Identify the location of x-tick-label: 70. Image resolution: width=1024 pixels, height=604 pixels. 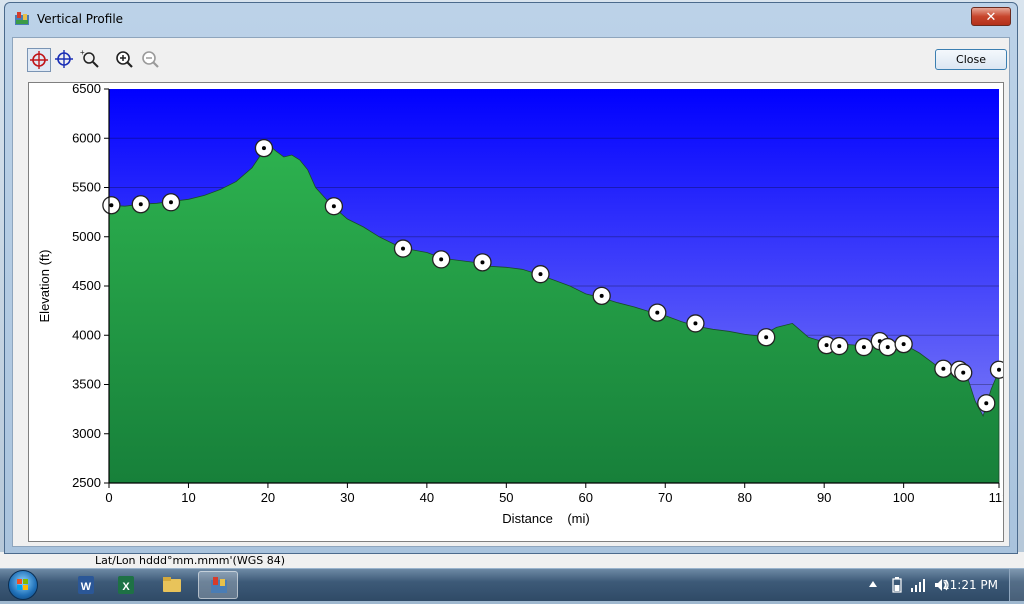
(665, 497).